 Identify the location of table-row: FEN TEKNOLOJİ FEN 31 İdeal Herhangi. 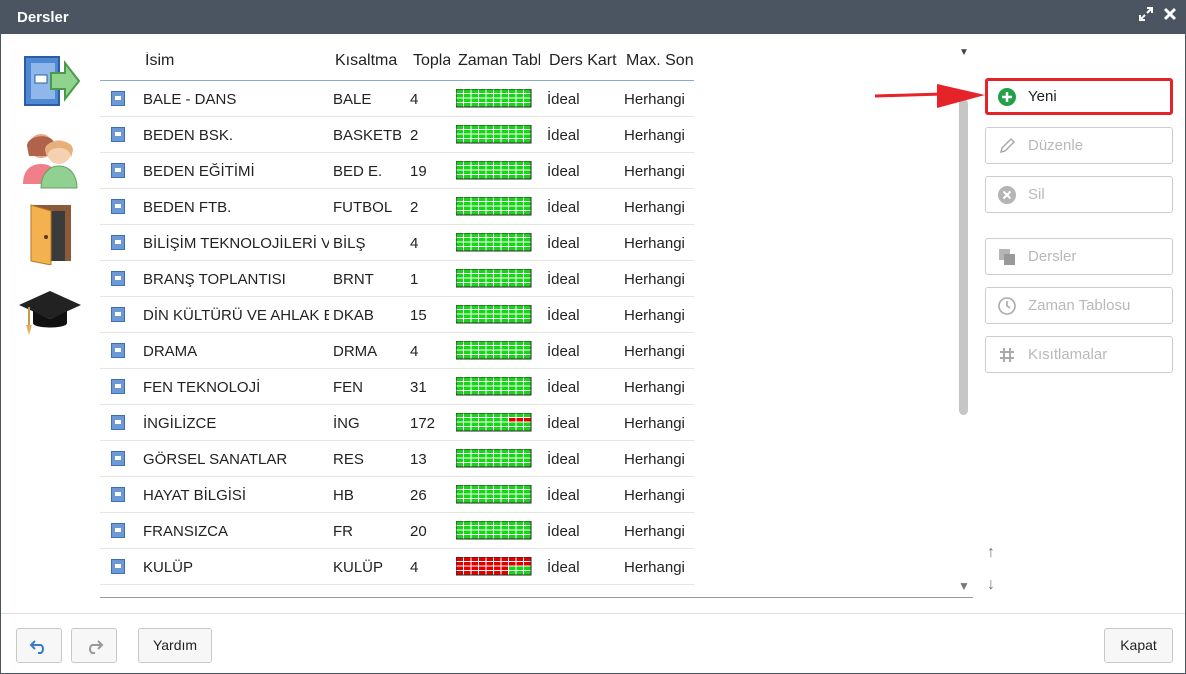
(397, 387).